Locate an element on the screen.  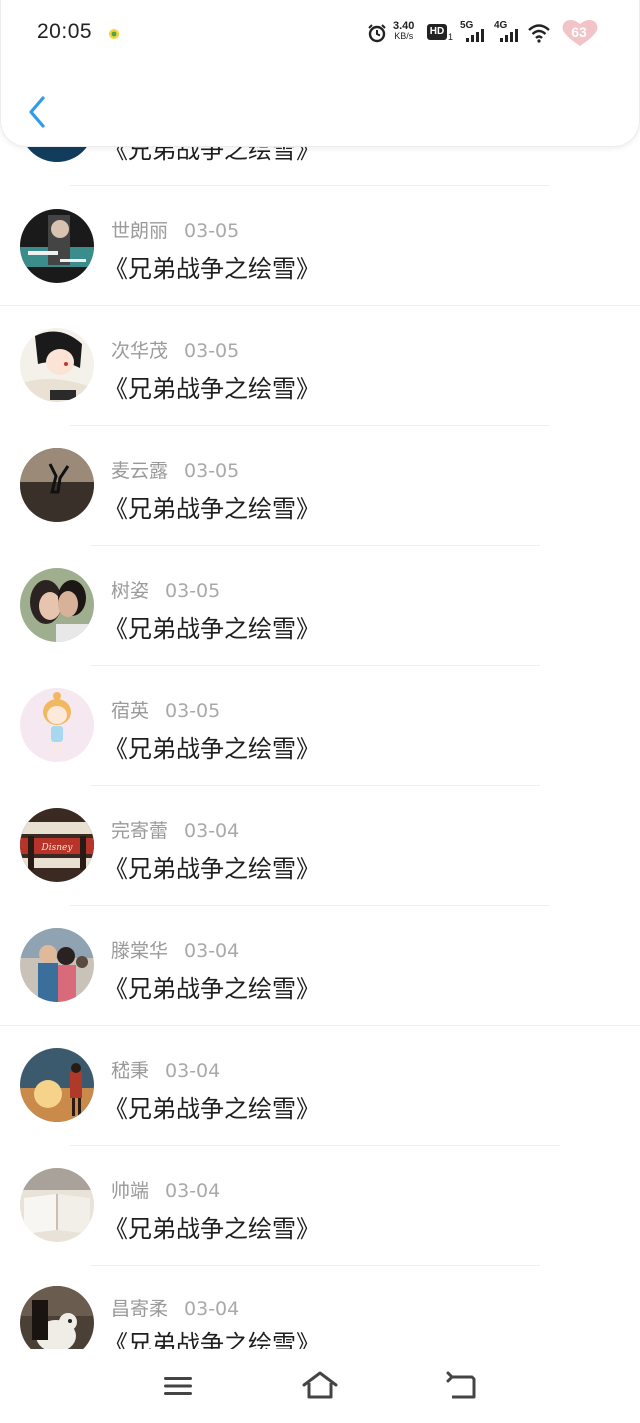
user-name: 滕棠华 is located at coordinates (139, 951).